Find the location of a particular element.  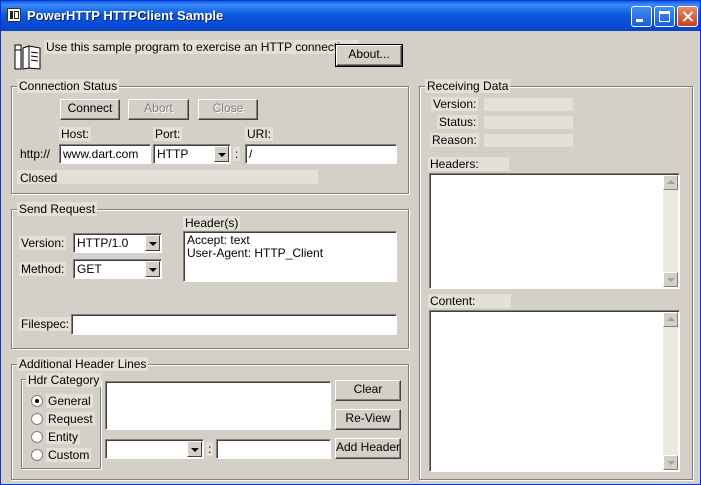

uri-input: / is located at coordinates (321, 154).